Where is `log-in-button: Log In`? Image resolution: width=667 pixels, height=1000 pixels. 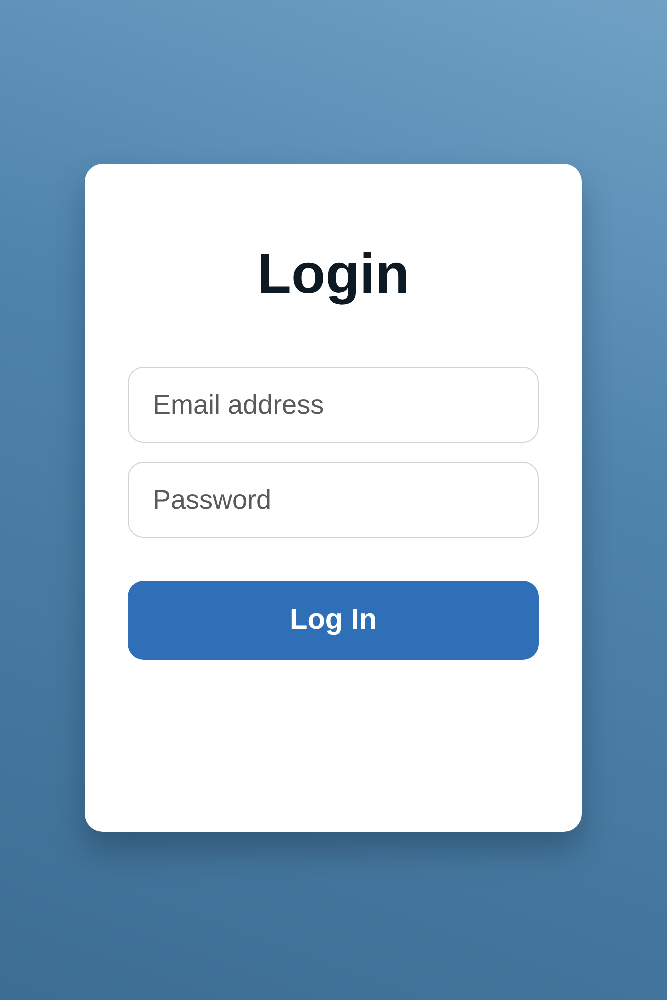 log-in-button: Log In is located at coordinates (333, 620).